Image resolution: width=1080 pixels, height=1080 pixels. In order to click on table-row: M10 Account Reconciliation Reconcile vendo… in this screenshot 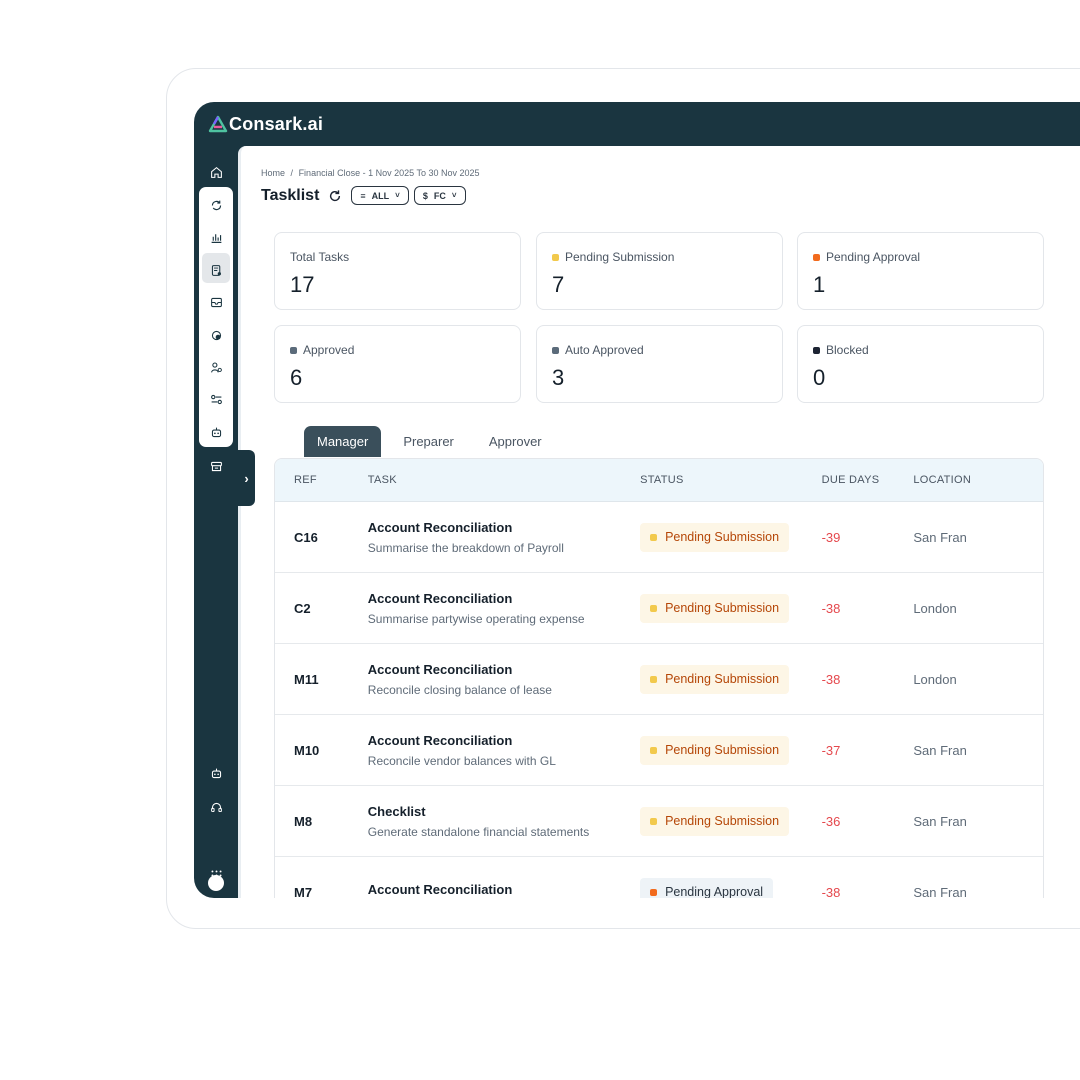, I will do `click(659, 750)`.